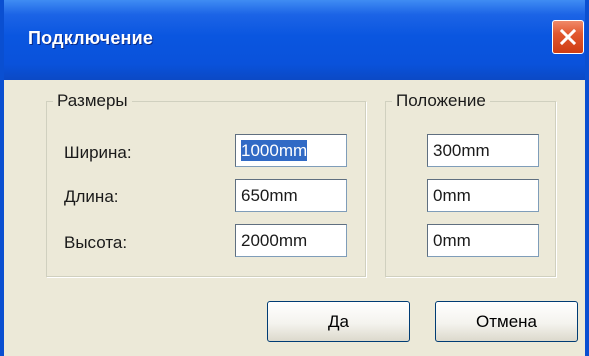 This screenshot has height=356, width=589. Describe the element at coordinates (483, 240) in the screenshot. I see `position-z-input: 0mm` at that location.